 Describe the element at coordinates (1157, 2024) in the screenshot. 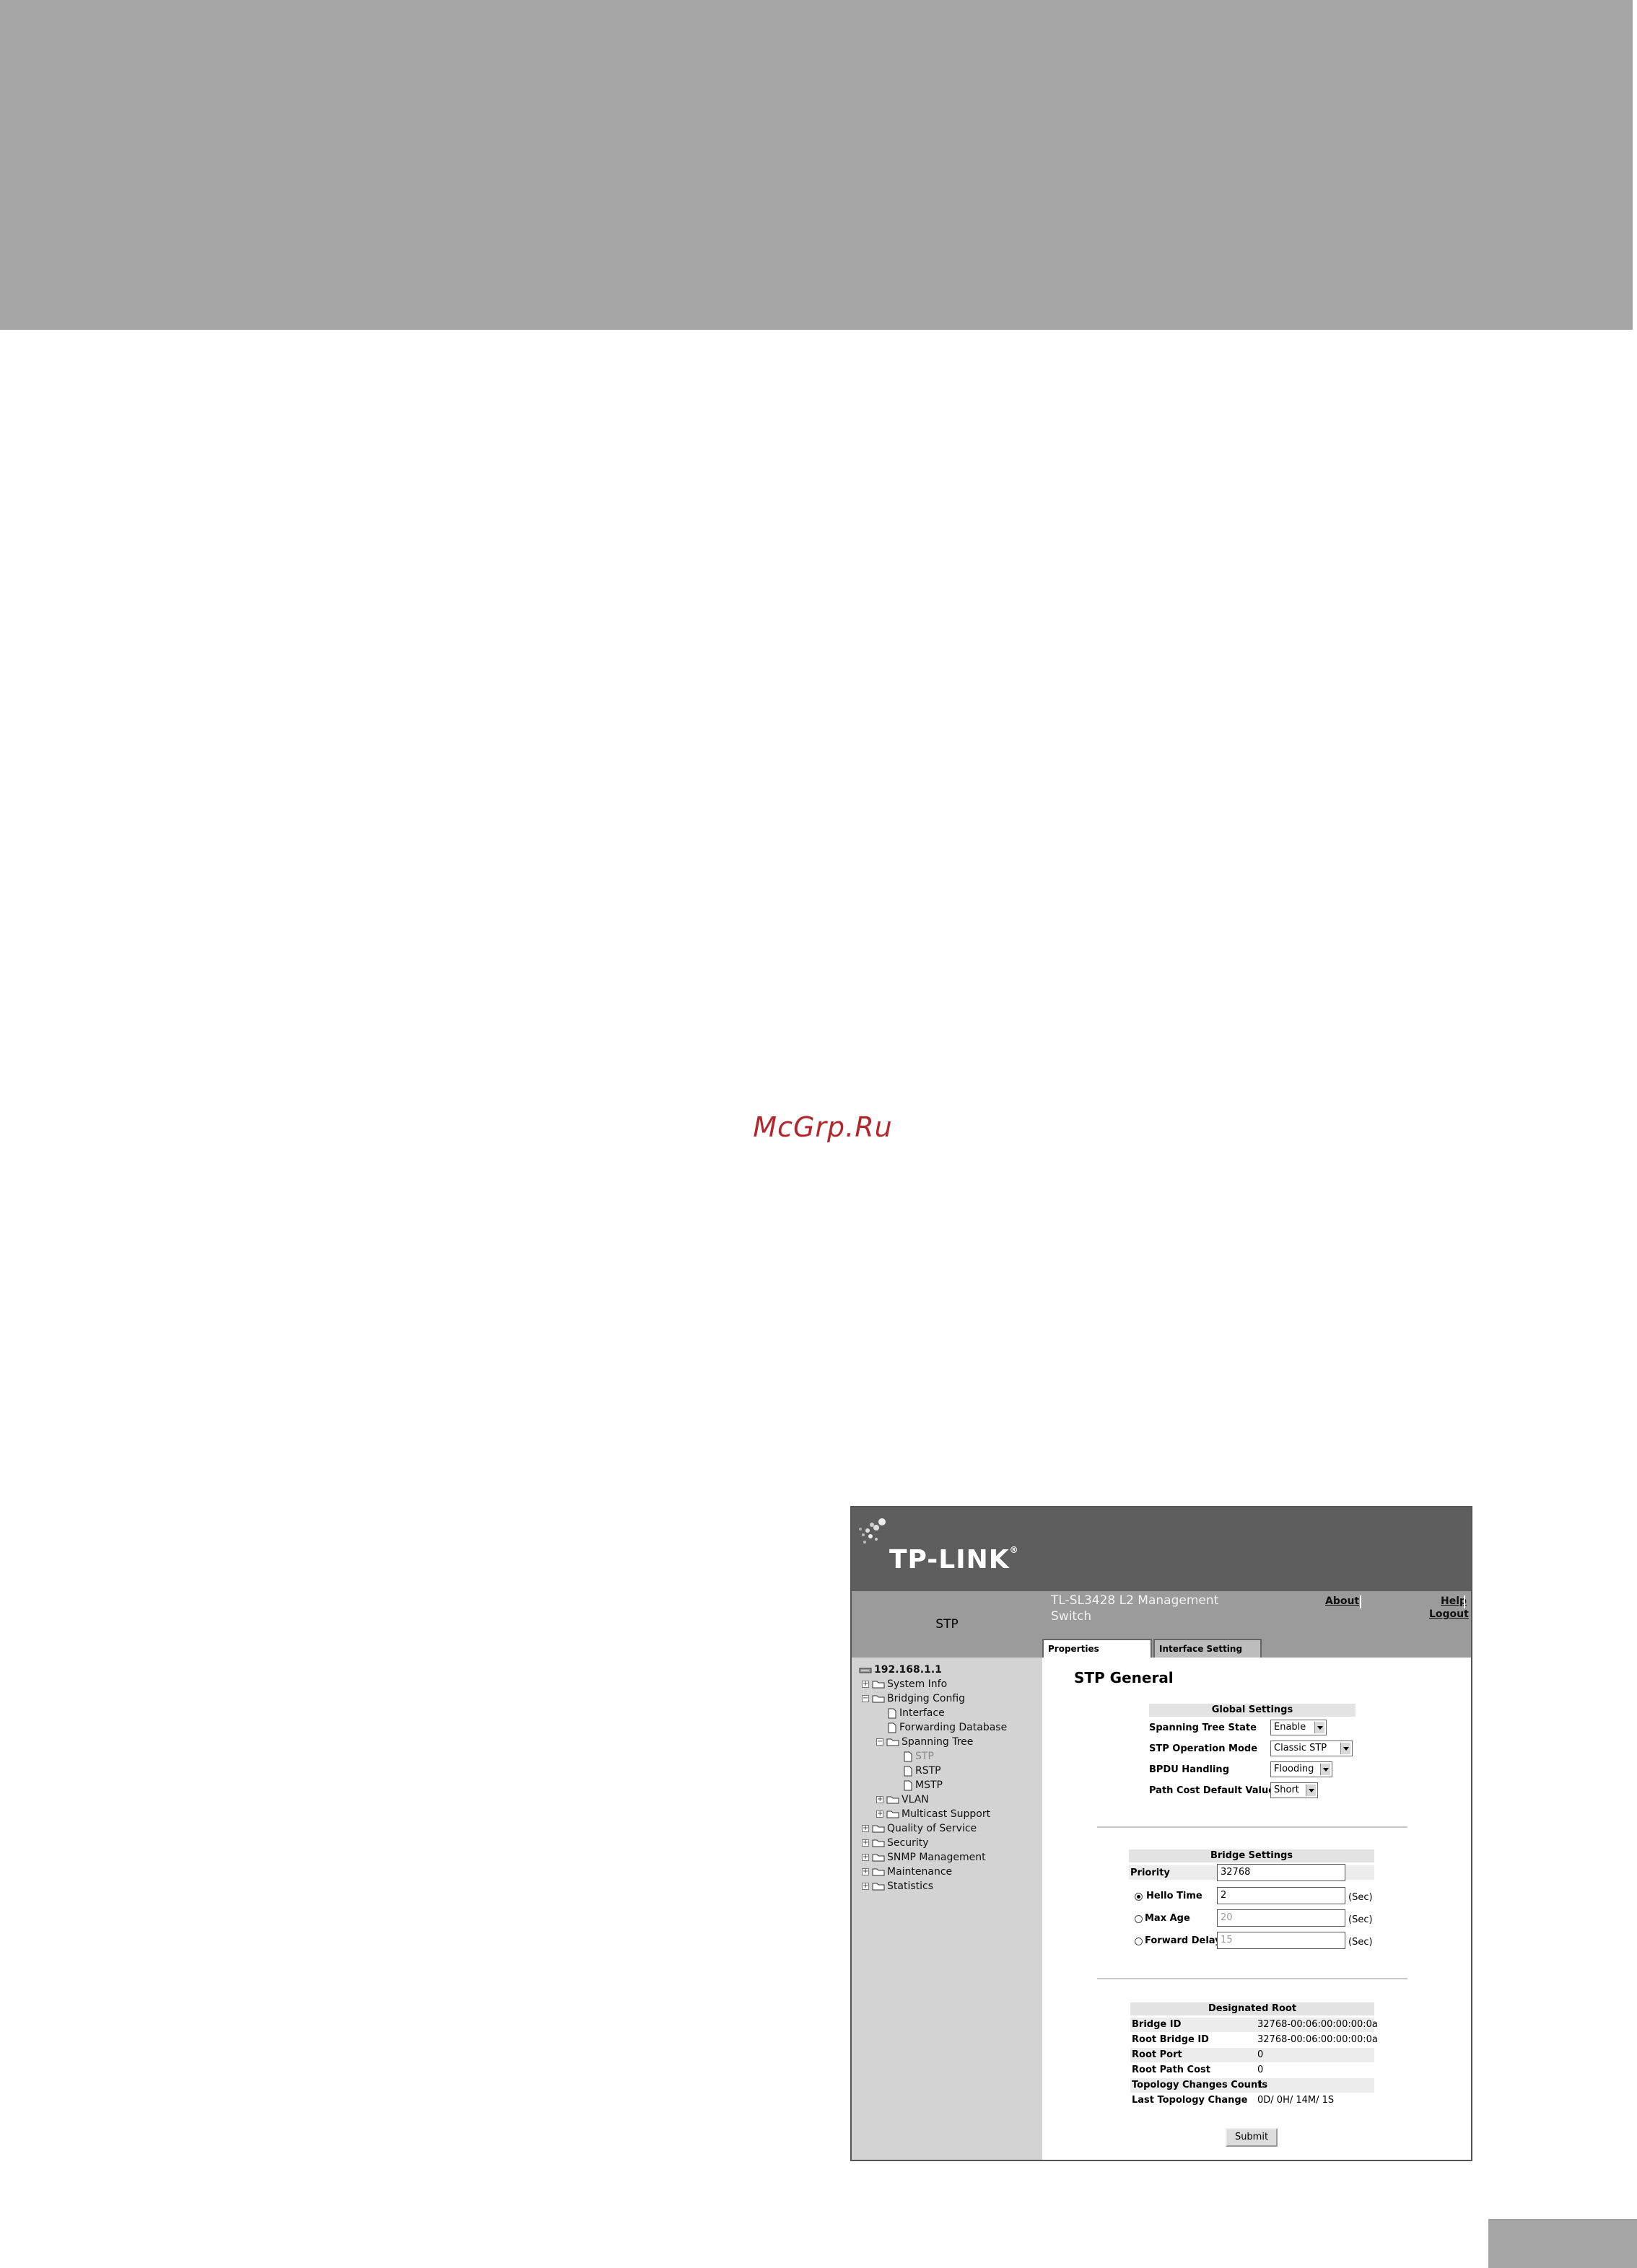

I see `bridge-id-label: Bridge ID` at that location.